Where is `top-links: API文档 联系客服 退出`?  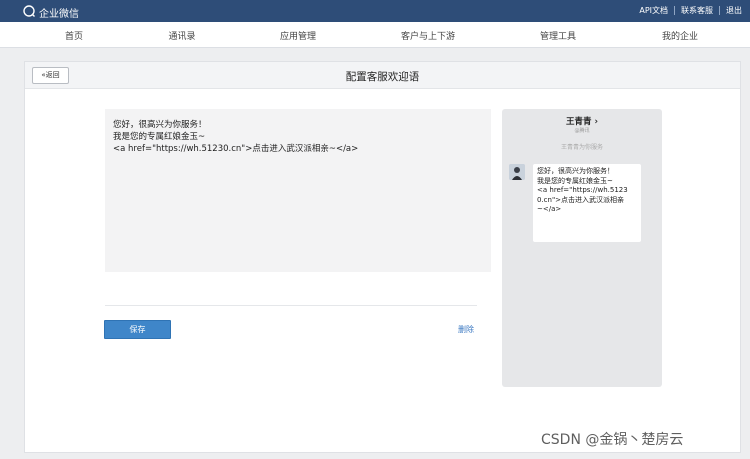 top-links: API文档 联系客服 退出 is located at coordinates (690, 10).